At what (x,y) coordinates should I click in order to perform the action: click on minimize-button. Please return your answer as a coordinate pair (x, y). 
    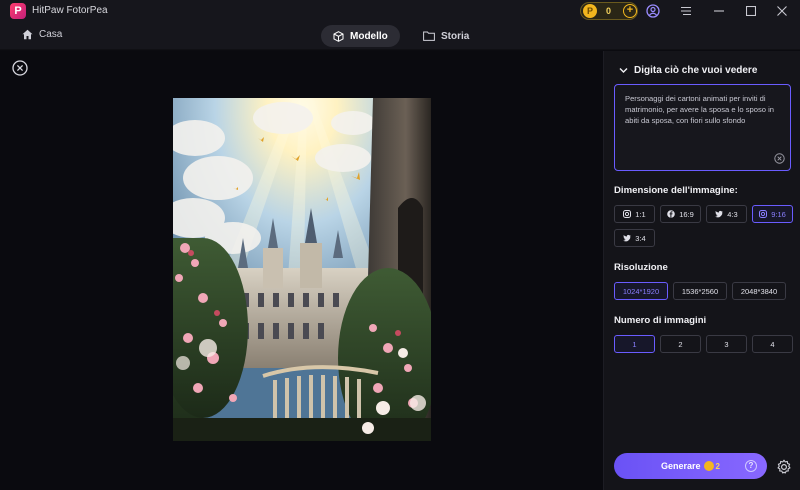
    Looking at the image, I should click on (719, 11).